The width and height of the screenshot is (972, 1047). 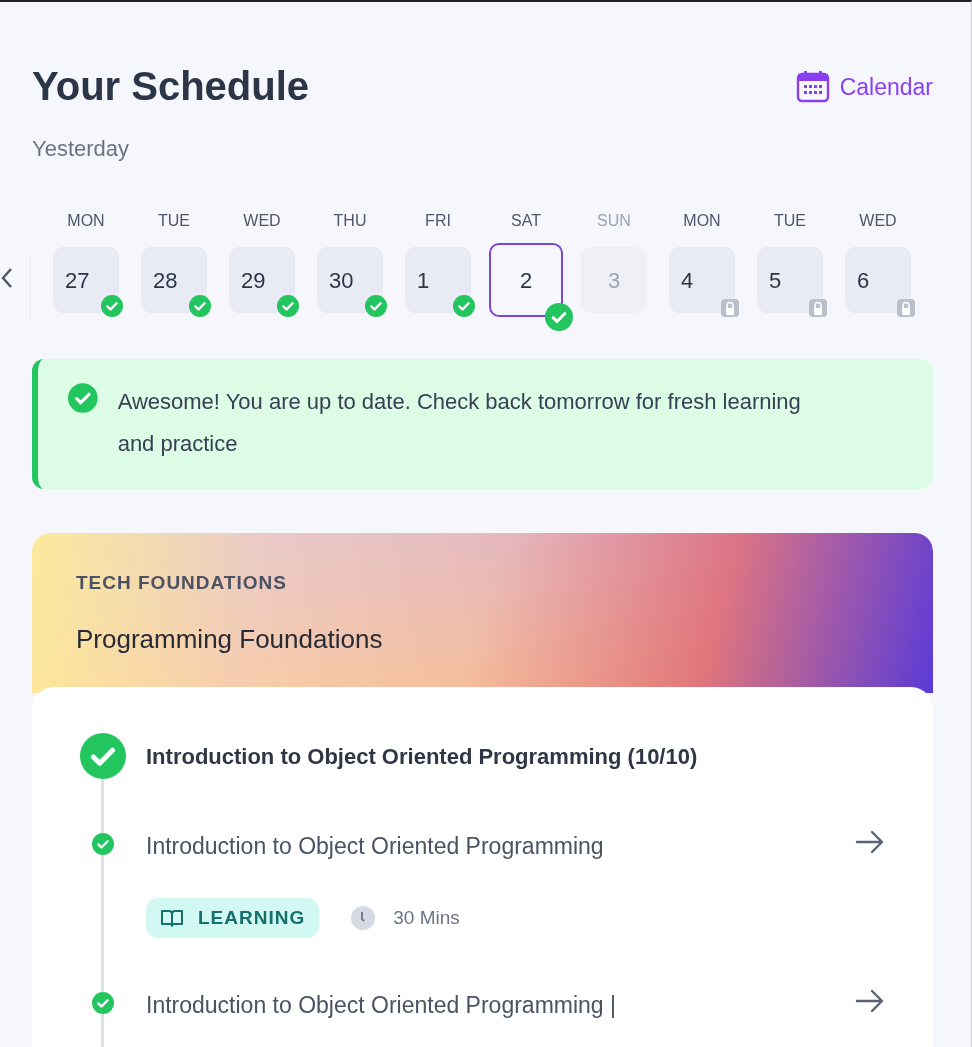 What do you see at coordinates (438, 221) in the screenshot?
I see `weekday-label: FRI` at bounding box center [438, 221].